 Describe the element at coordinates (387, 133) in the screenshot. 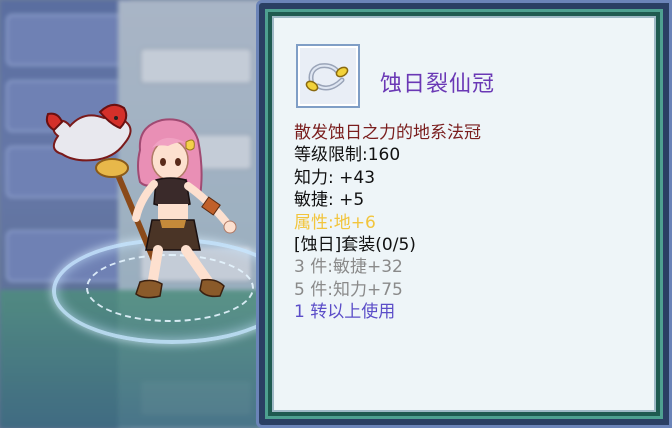

I see `item-description: 散发蚀日之力的地系法冠` at that location.